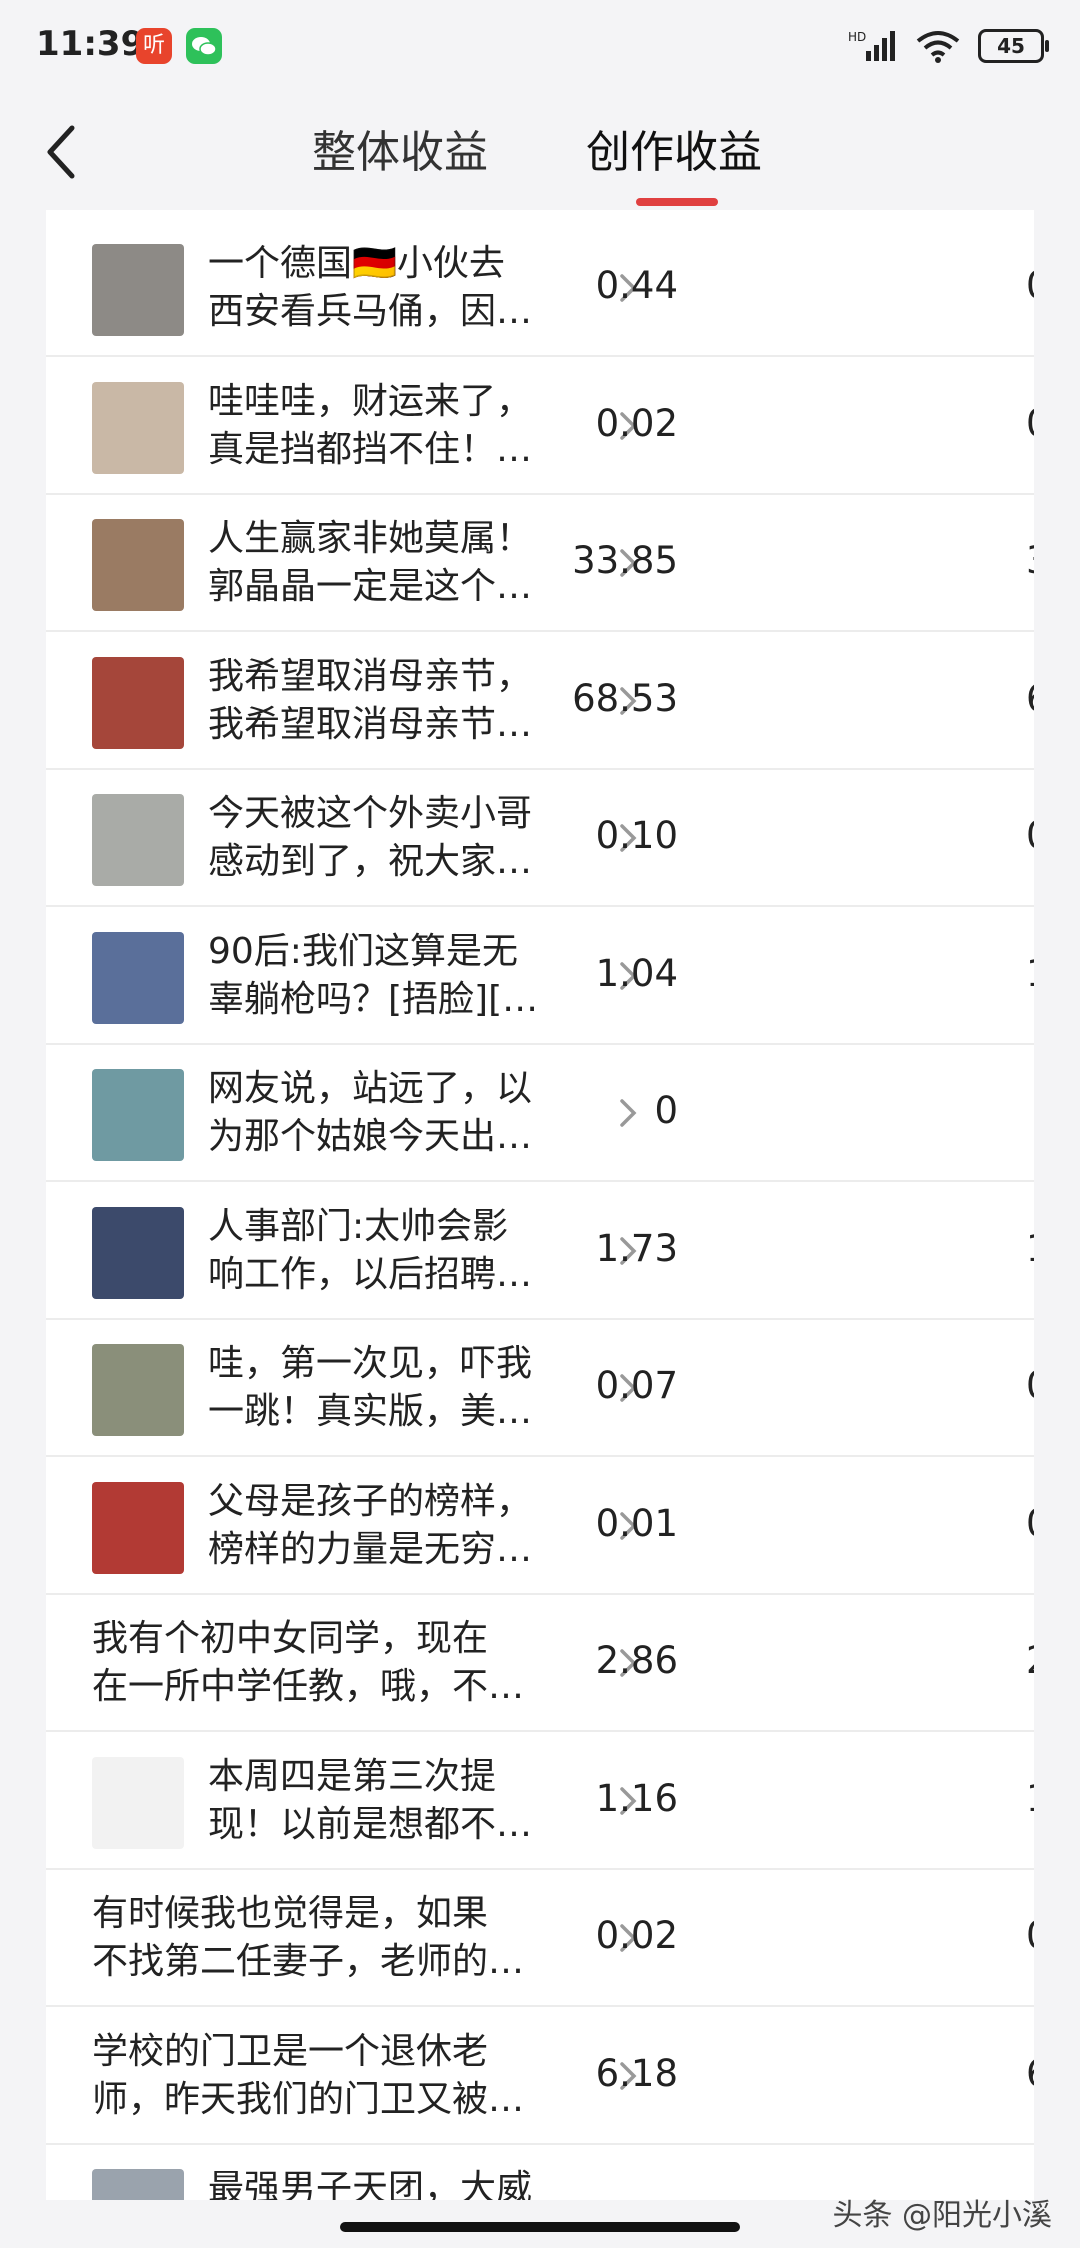  What do you see at coordinates (636, 1385) in the screenshot?
I see `earnings-value: 0.07` at bounding box center [636, 1385].